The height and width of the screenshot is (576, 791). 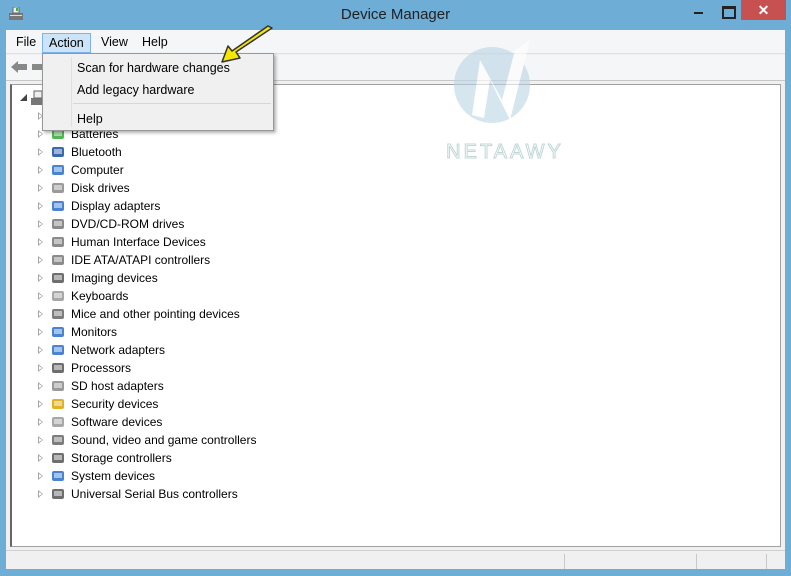 I want to click on tree-item: System devices, so click(x=162, y=476).